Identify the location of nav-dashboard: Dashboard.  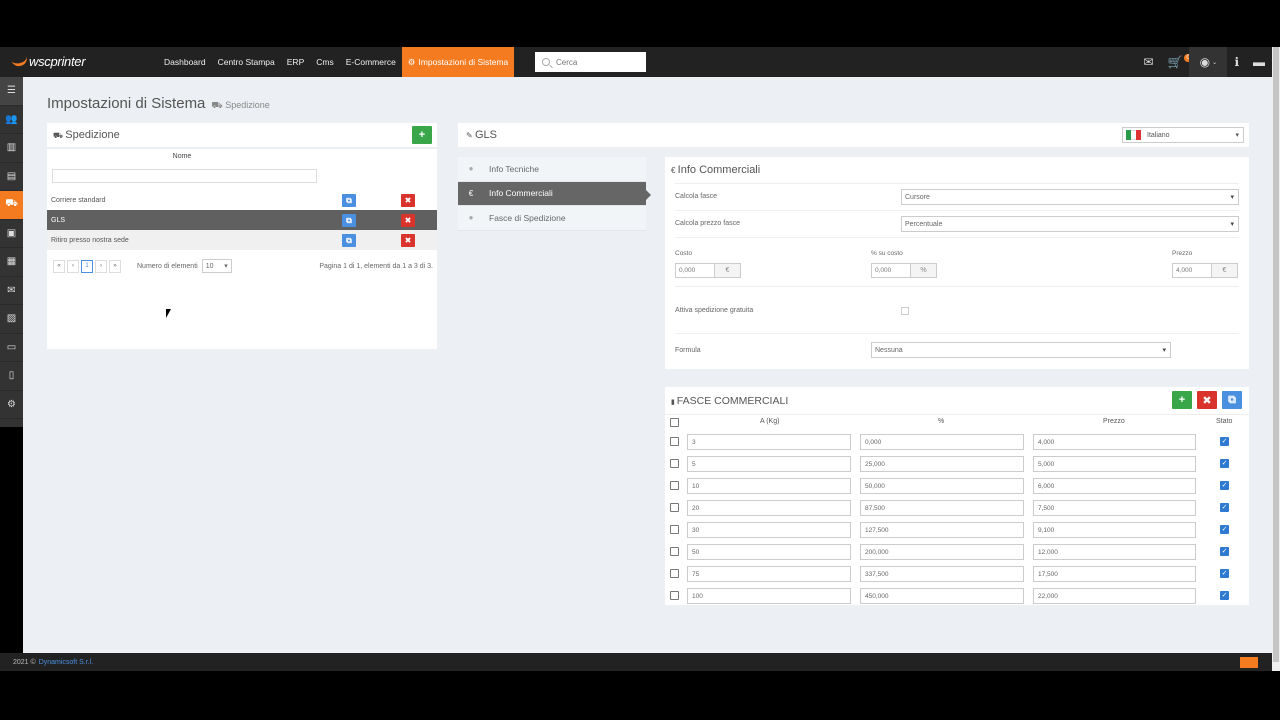
(185, 62).